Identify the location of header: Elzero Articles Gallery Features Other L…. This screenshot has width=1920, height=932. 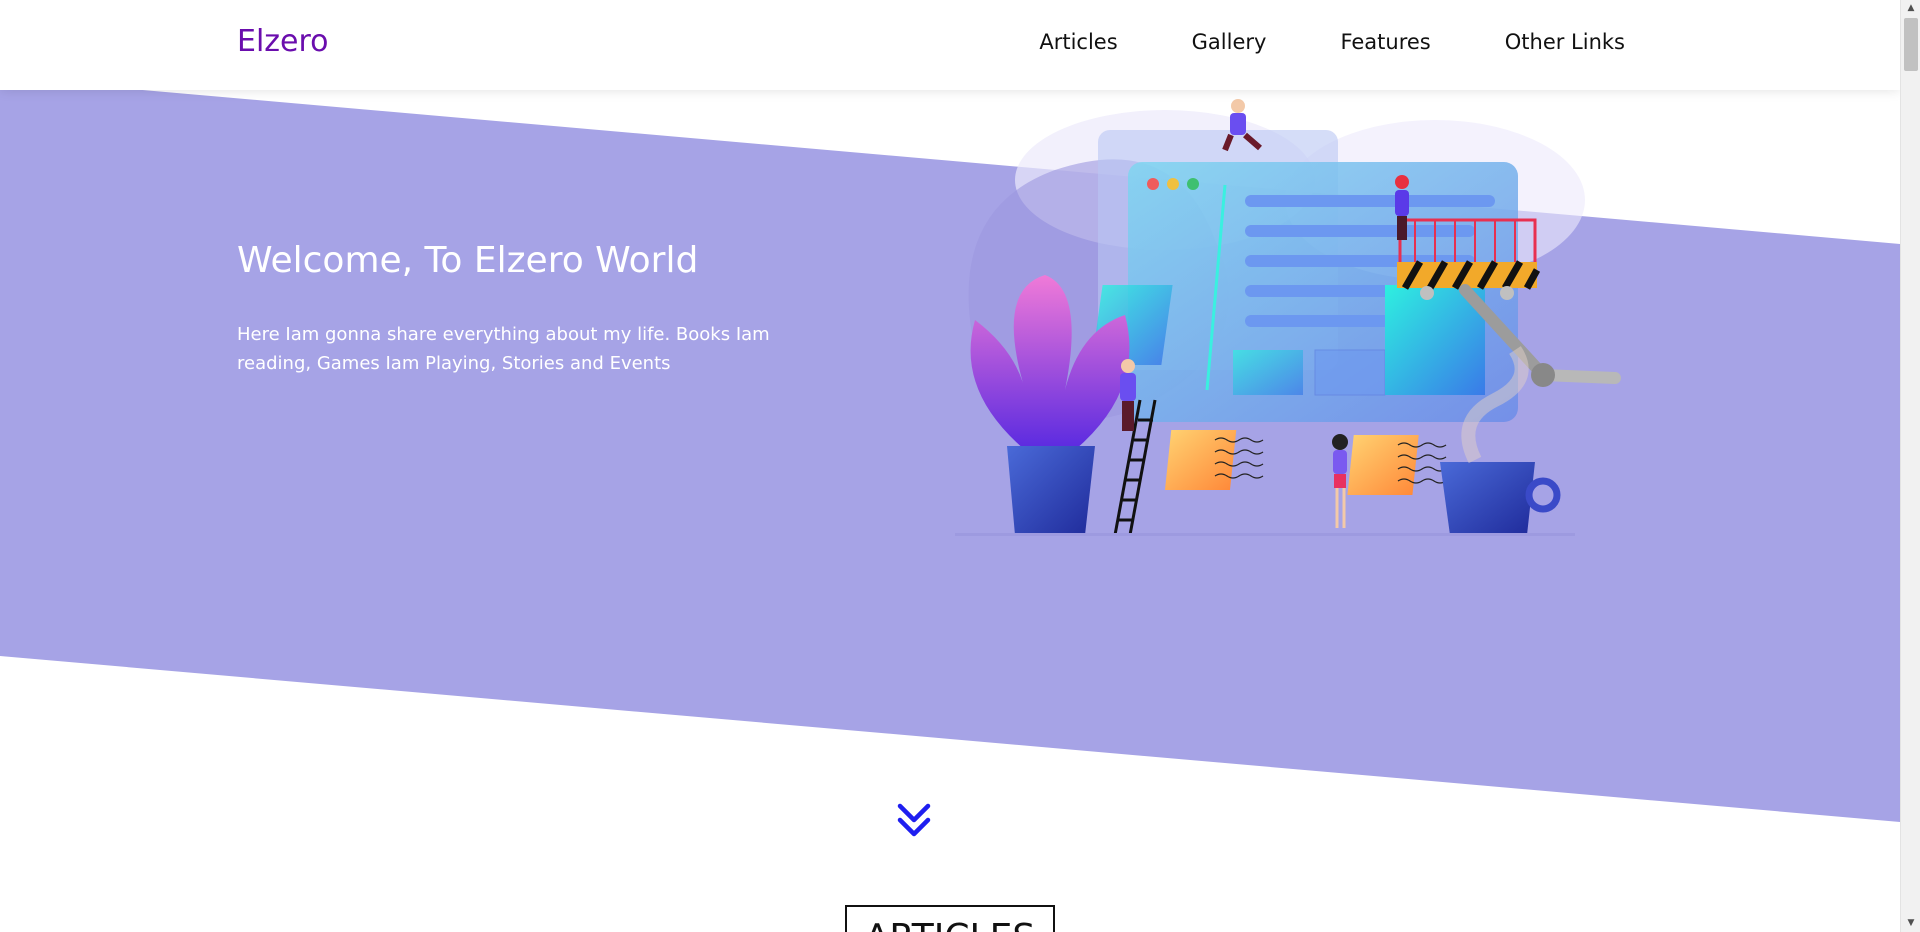
(950, 45).